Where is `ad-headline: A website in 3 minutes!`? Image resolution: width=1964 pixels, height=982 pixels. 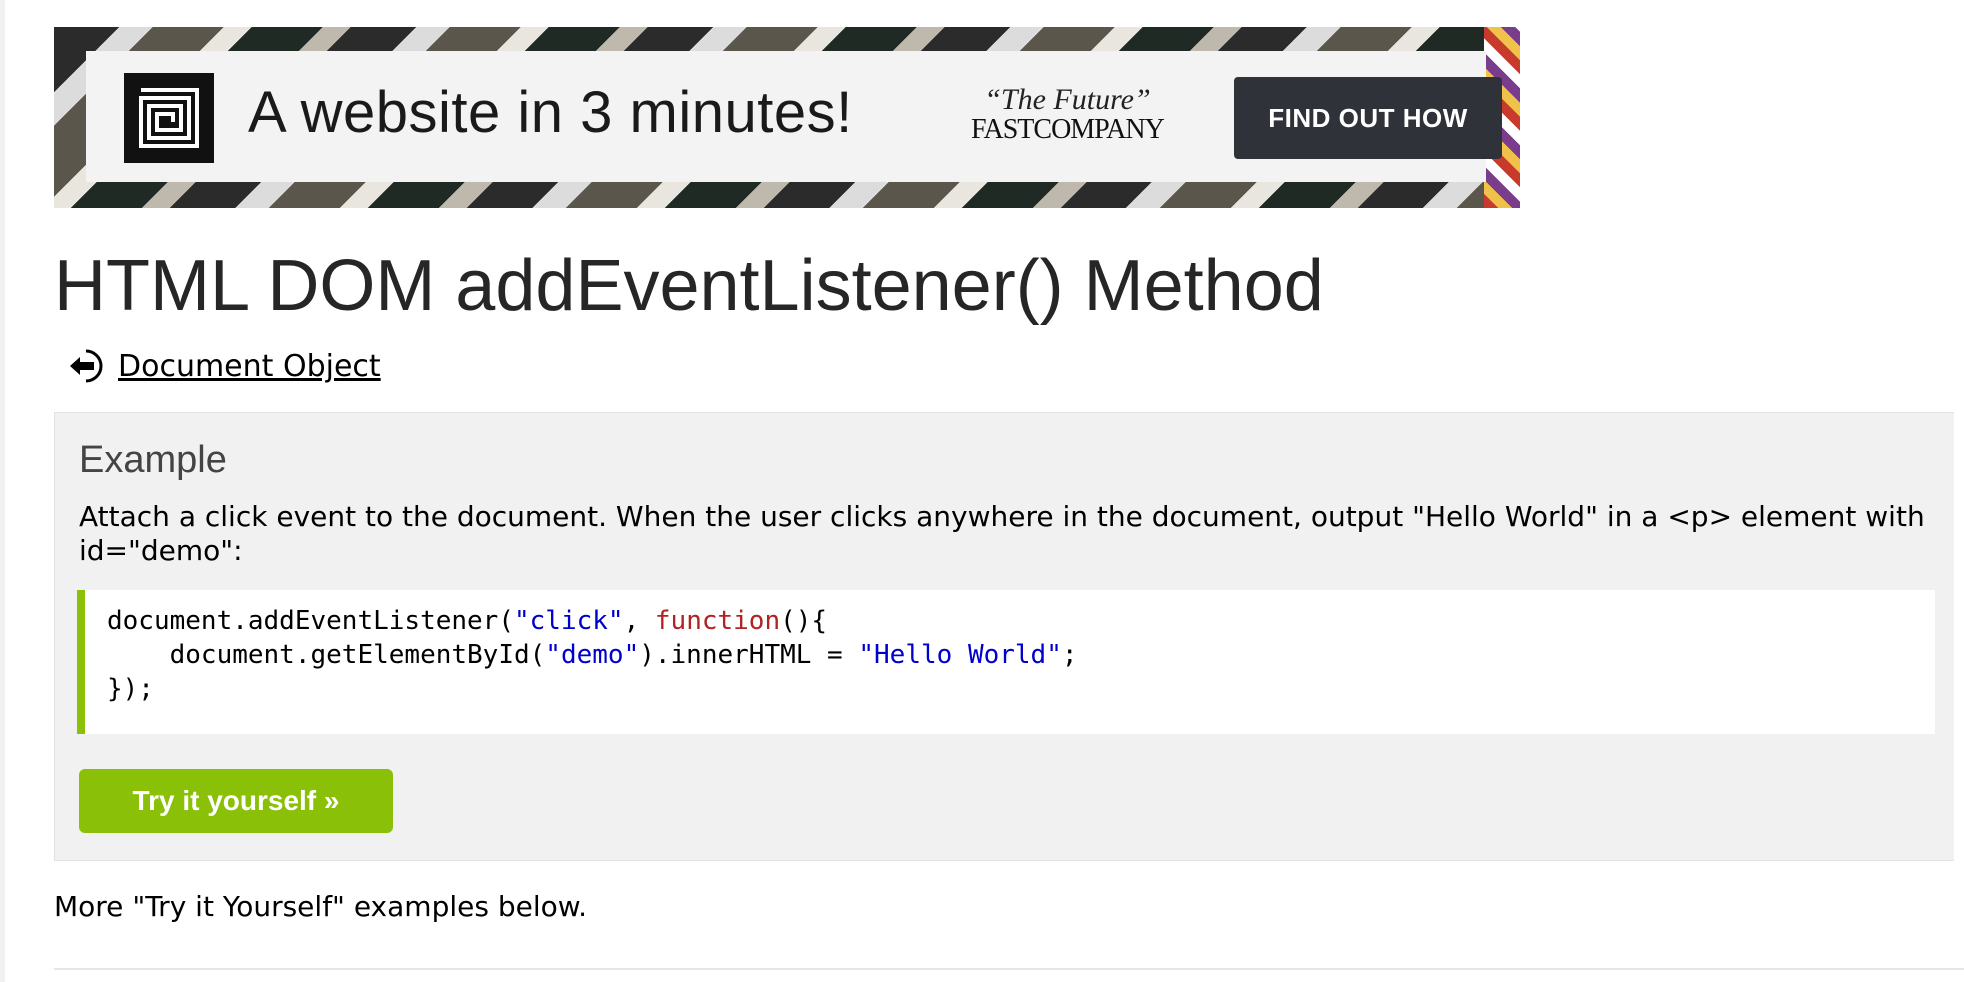
ad-headline: A website in 3 minutes! is located at coordinates (550, 112).